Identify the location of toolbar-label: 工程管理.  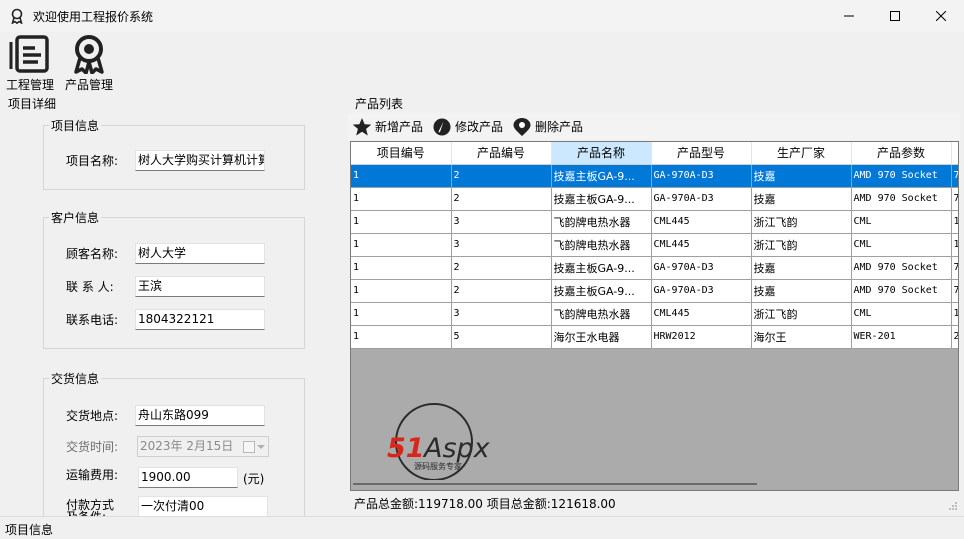
(29, 85).